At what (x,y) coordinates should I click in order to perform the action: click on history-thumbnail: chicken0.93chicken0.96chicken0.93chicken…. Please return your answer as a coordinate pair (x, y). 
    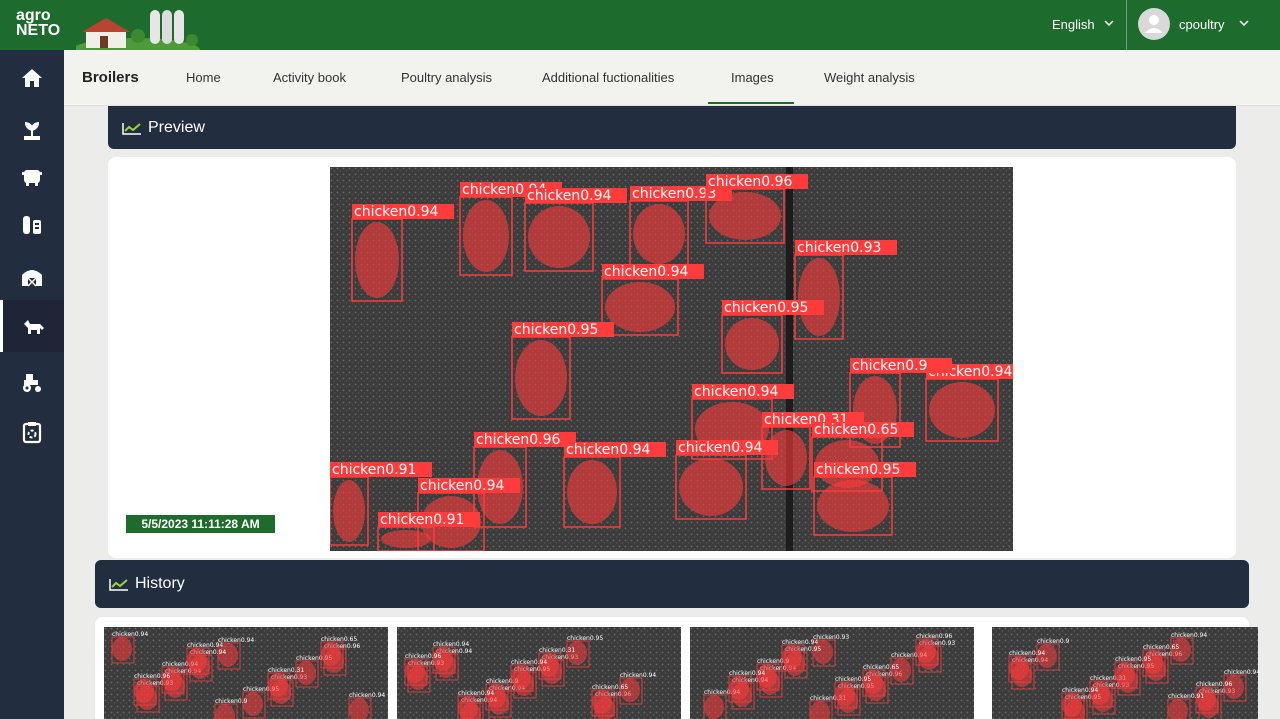
    Looking at the image, I should click on (1125, 673).